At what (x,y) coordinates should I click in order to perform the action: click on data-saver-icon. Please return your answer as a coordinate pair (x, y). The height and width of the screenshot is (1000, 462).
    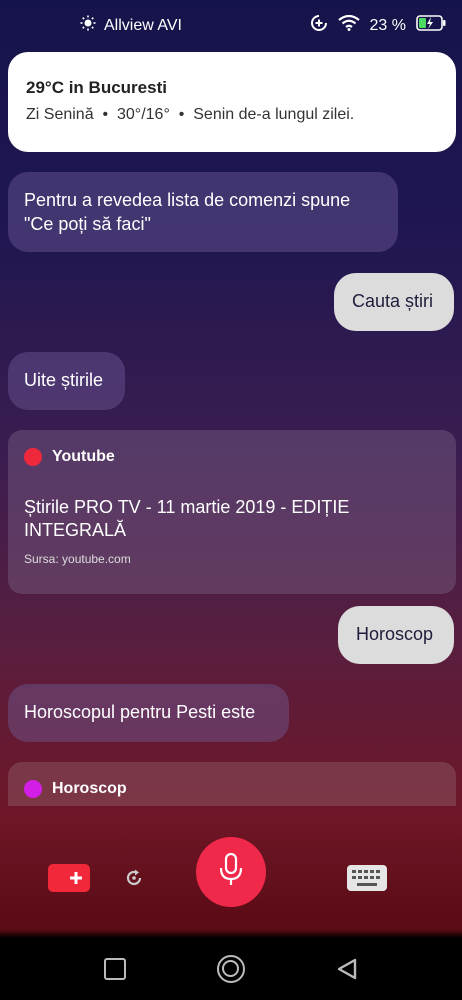
    Looking at the image, I should click on (319, 25).